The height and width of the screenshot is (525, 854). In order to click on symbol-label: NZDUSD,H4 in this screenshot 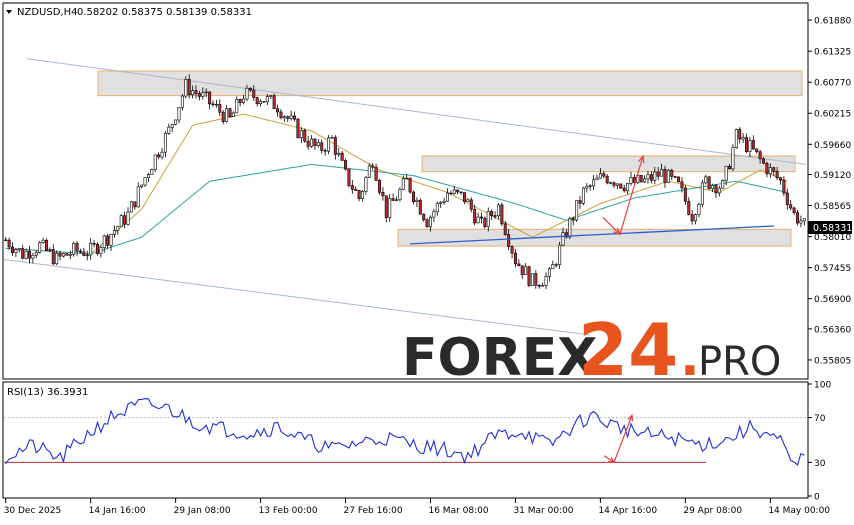, I will do `click(47, 12)`.